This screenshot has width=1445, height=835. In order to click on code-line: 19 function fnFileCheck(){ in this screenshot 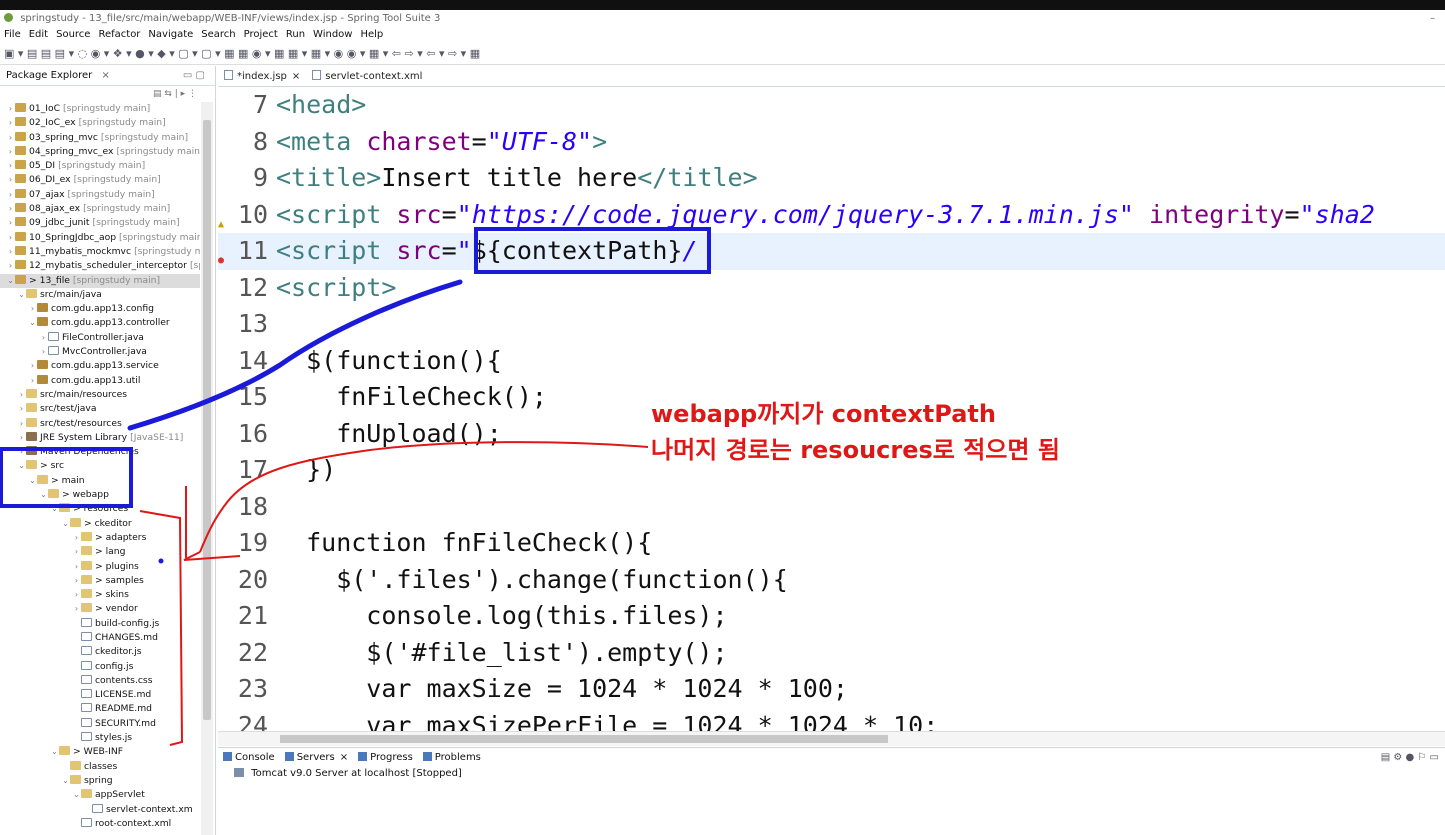, I will do `click(831, 543)`.